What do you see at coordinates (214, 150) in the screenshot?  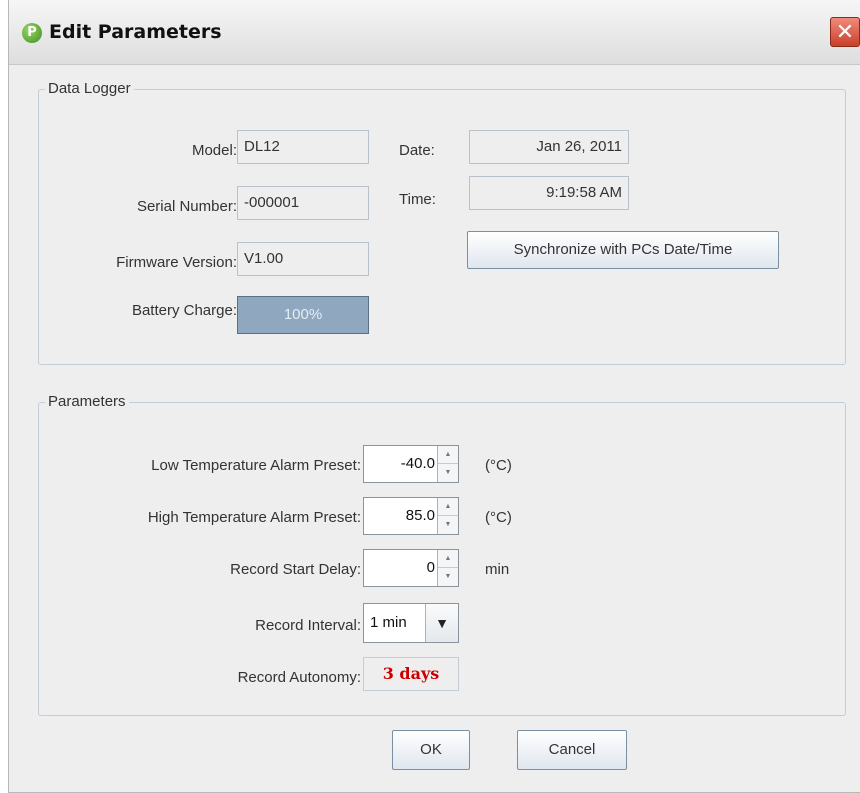 I see `model-label: Model:` at bounding box center [214, 150].